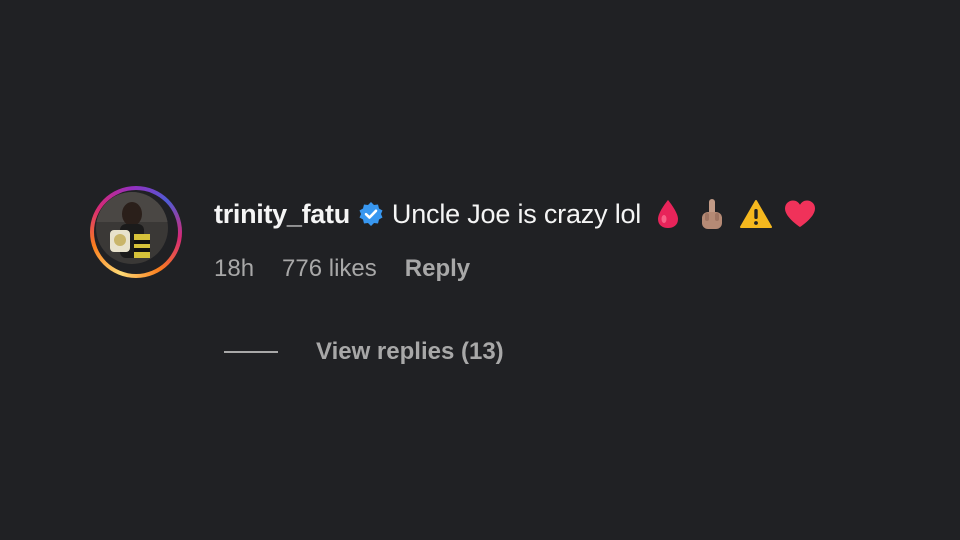 This screenshot has height=540, width=960. Describe the element at coordinates (437, 269) in the screenshot. I see `reply-button: Reply` at that location.